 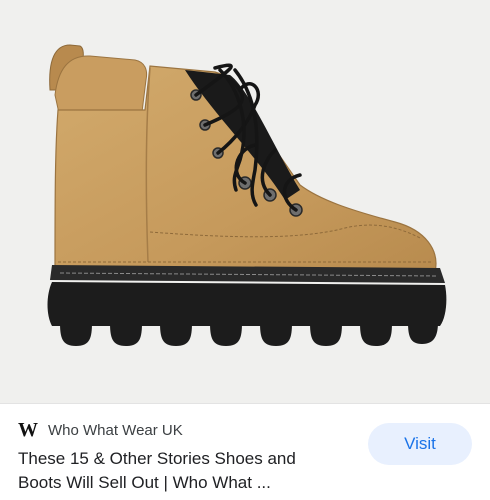 I want to click on card-divider, so click(x=245, y=403).